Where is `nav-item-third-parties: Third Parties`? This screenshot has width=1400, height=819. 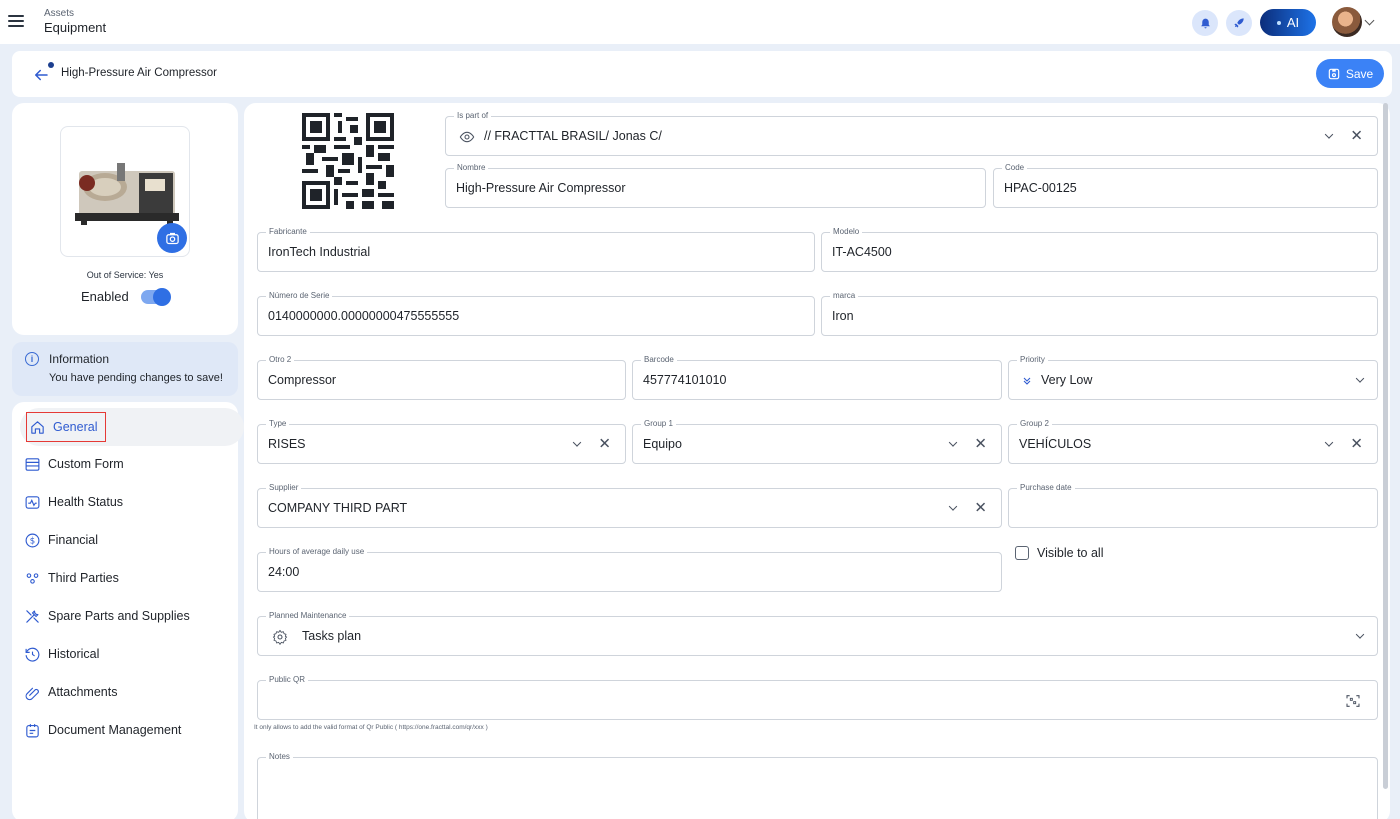
nav-item-third-parties: Third Parties is located at coordinates (71, 578).